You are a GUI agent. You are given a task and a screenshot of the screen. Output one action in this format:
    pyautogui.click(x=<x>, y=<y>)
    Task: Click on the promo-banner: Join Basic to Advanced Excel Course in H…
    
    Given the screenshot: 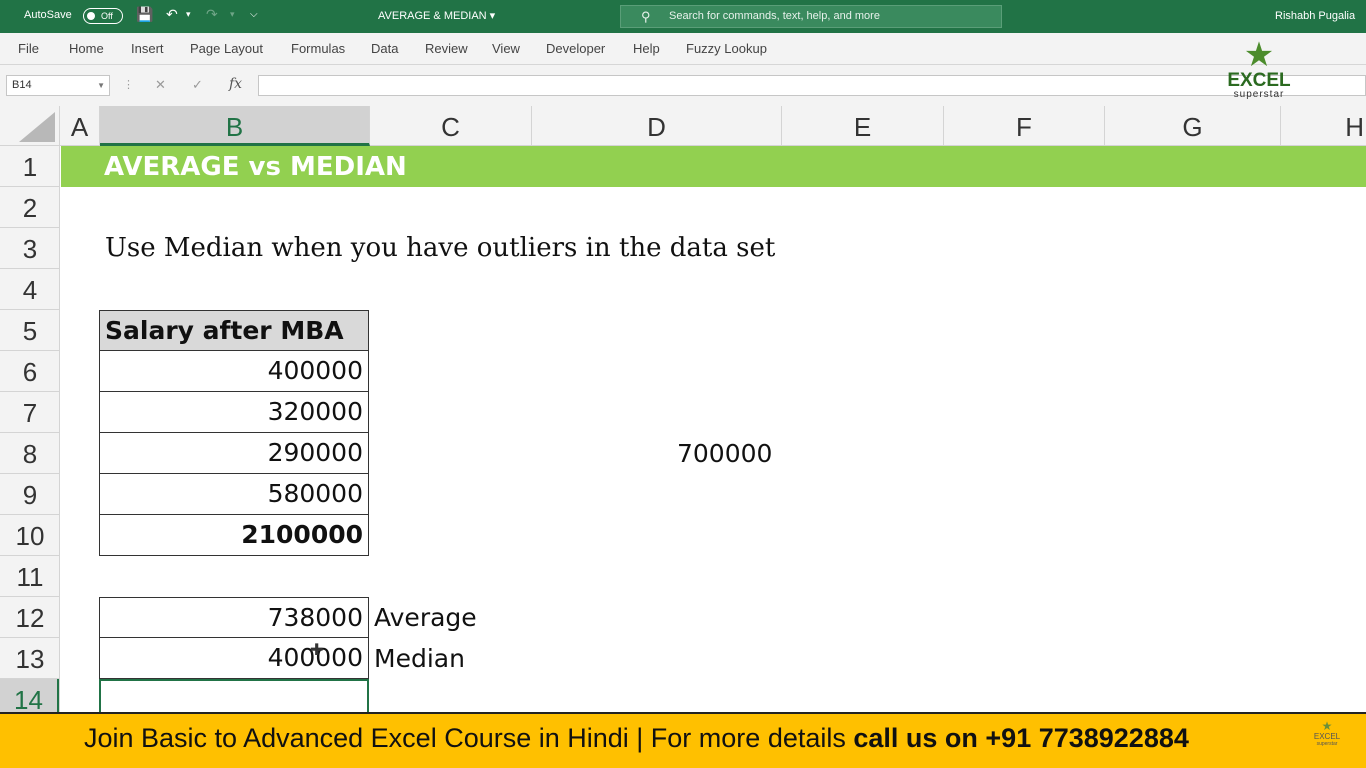 What is the action you would take?
    pyautogui.click(x=683, y=740)
    